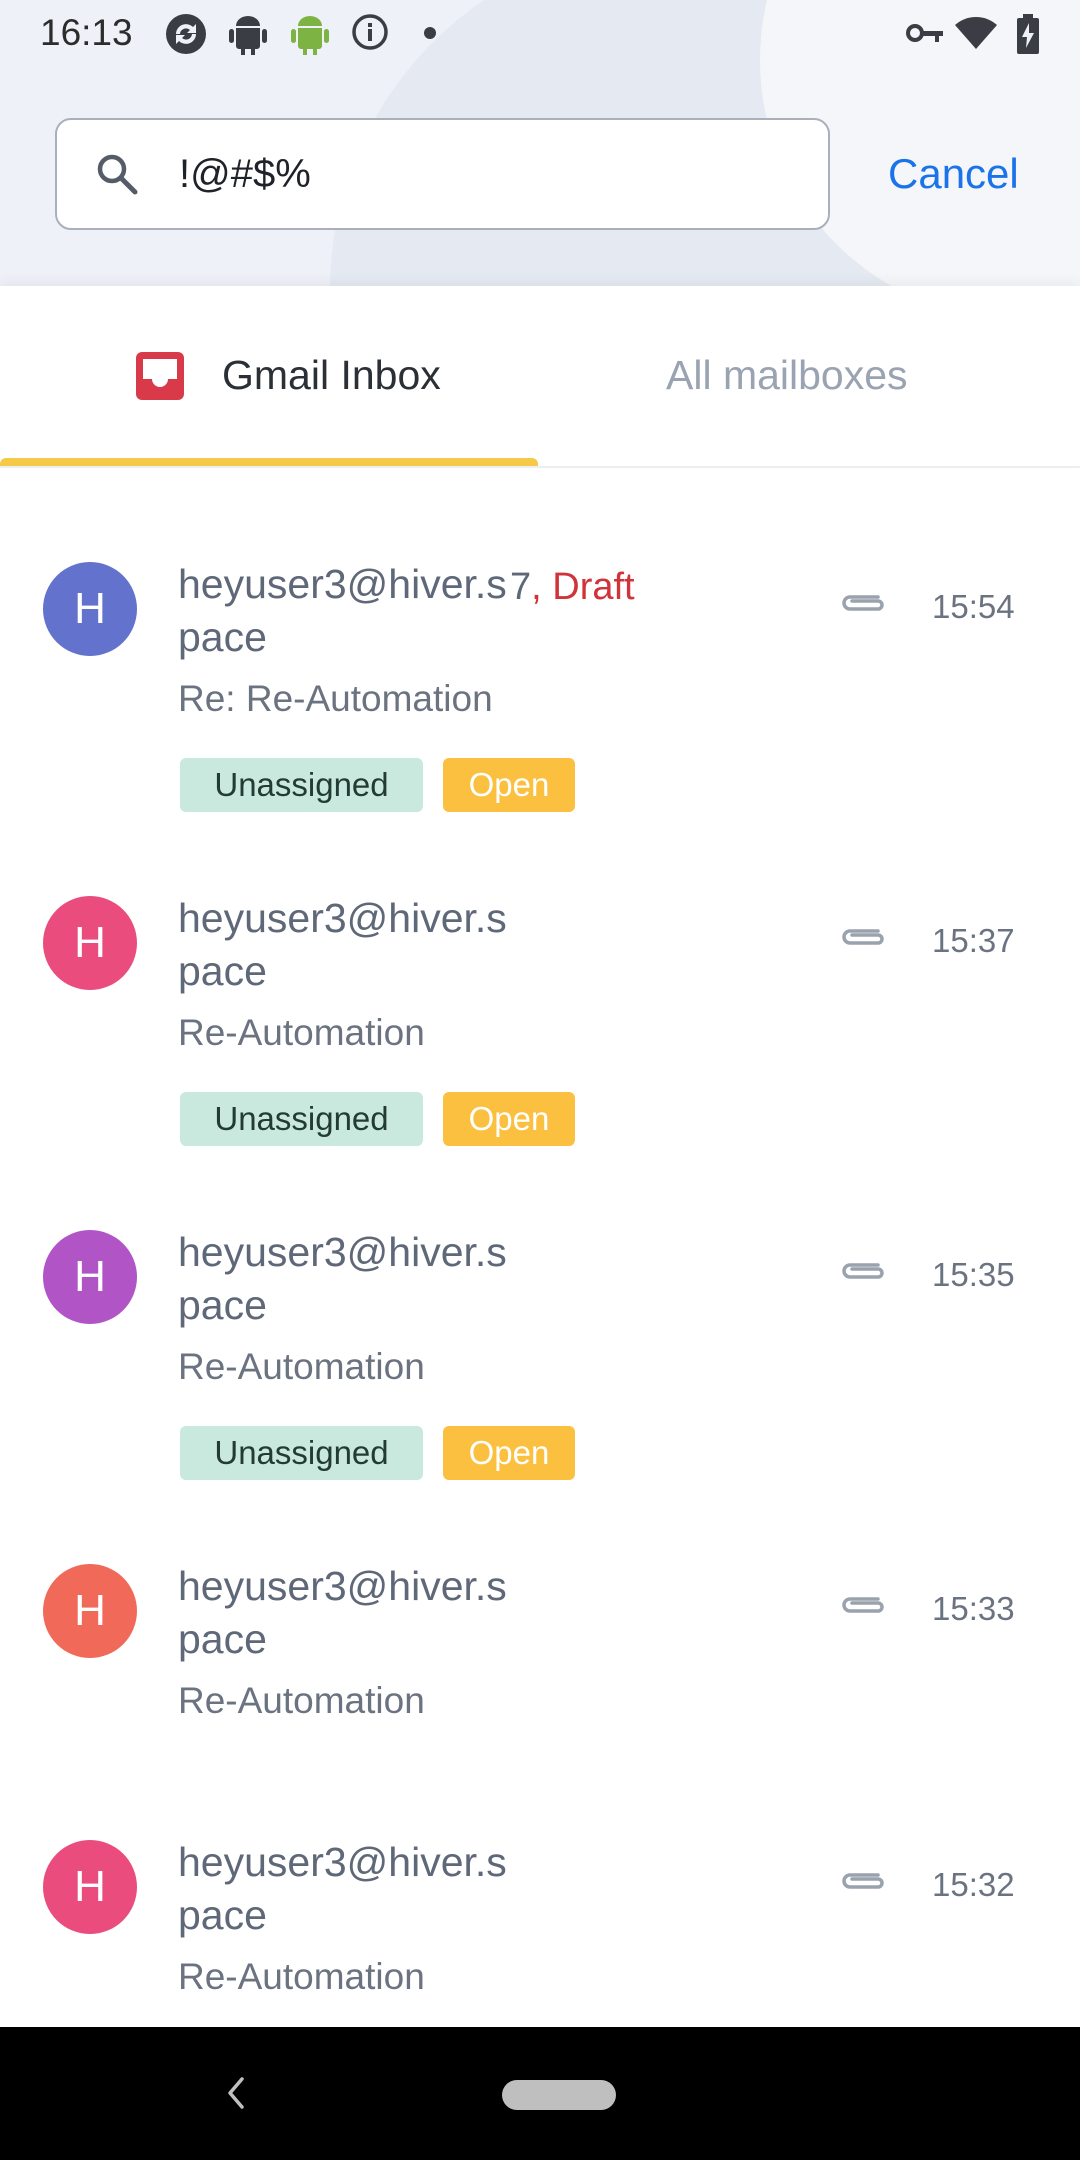  Describe the element at coordinates (160, 378) in the screenshot. I see `inbox-icon` at that location.